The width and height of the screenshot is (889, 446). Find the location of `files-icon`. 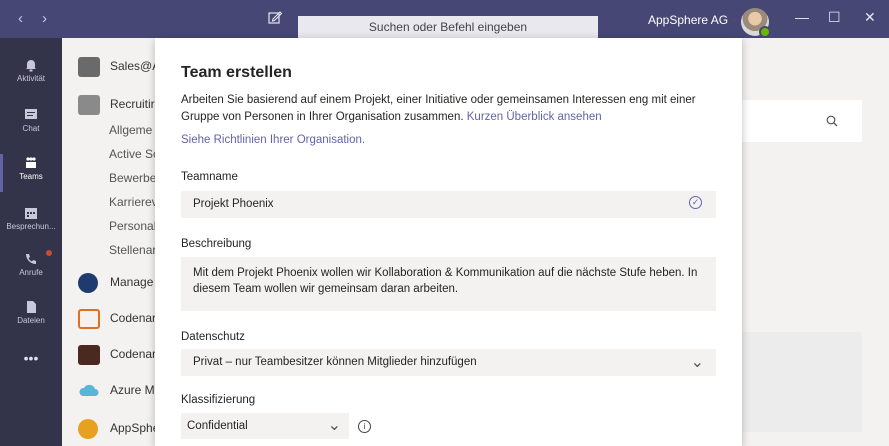

files-icon is located at coordinates (31, 307).